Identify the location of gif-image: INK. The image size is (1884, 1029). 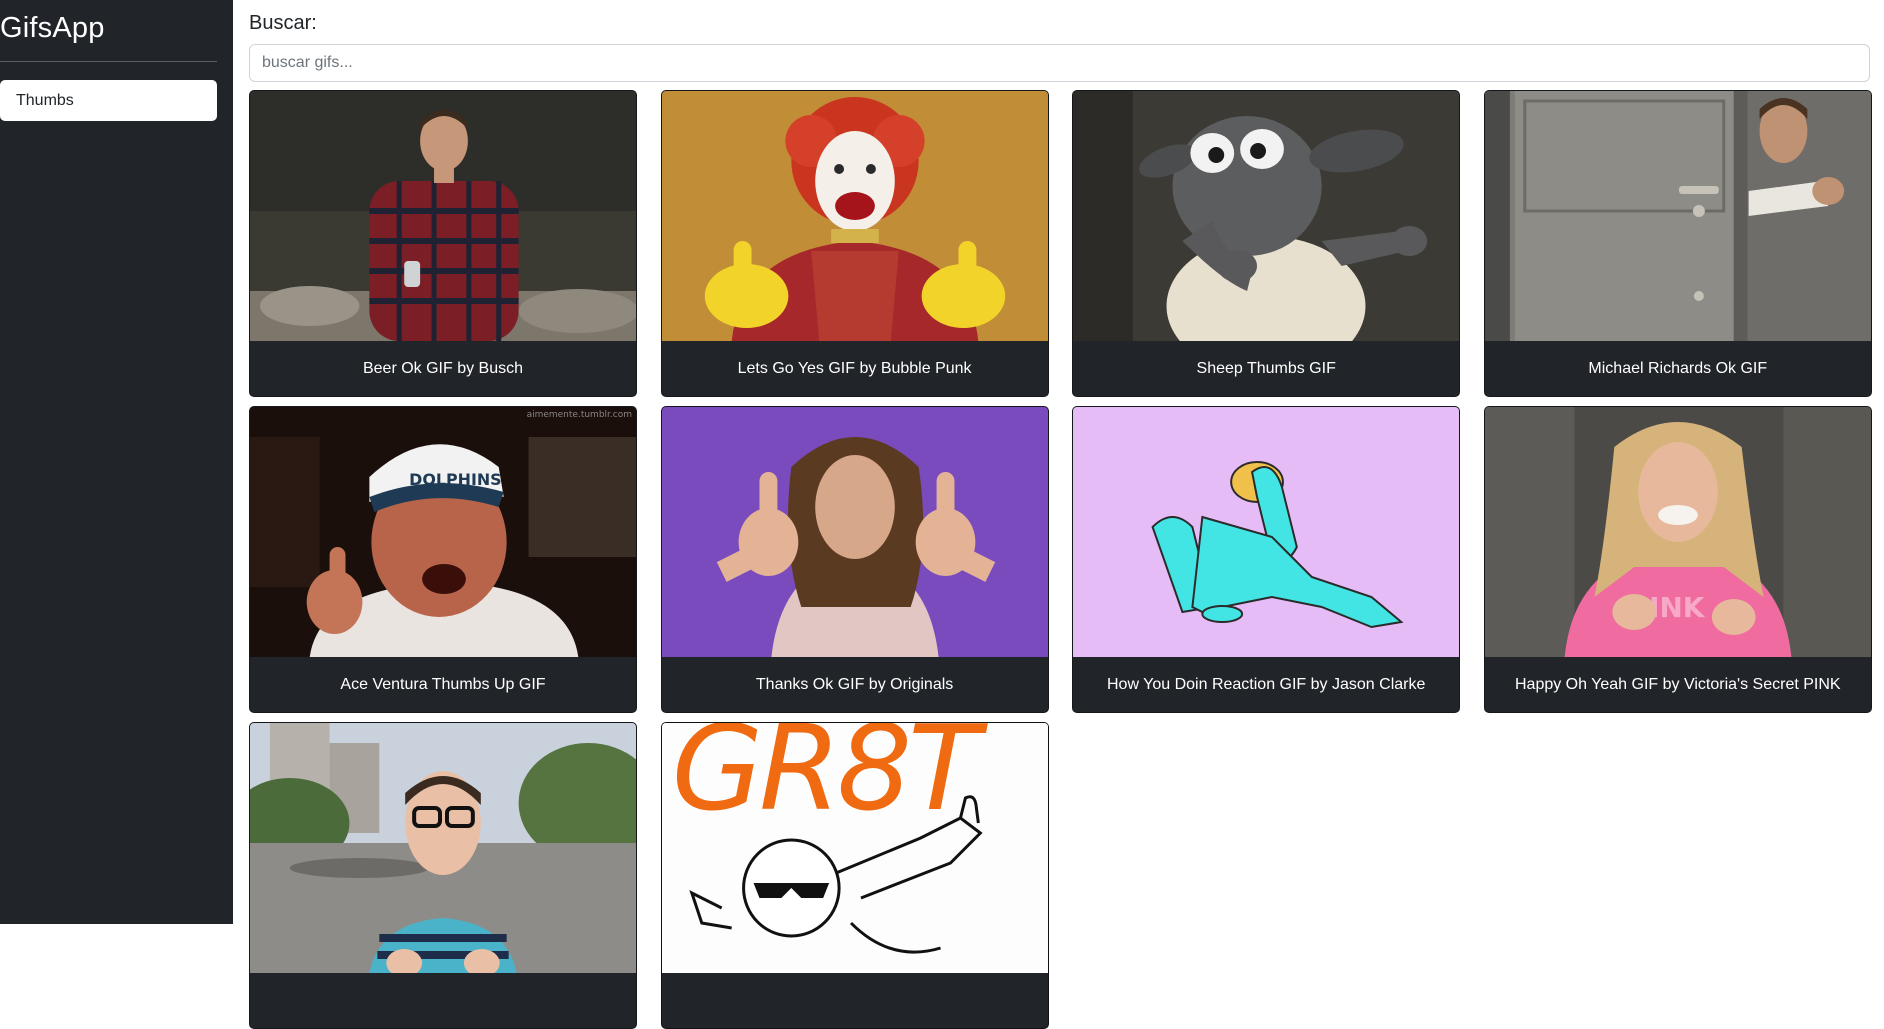
(1677, 532).